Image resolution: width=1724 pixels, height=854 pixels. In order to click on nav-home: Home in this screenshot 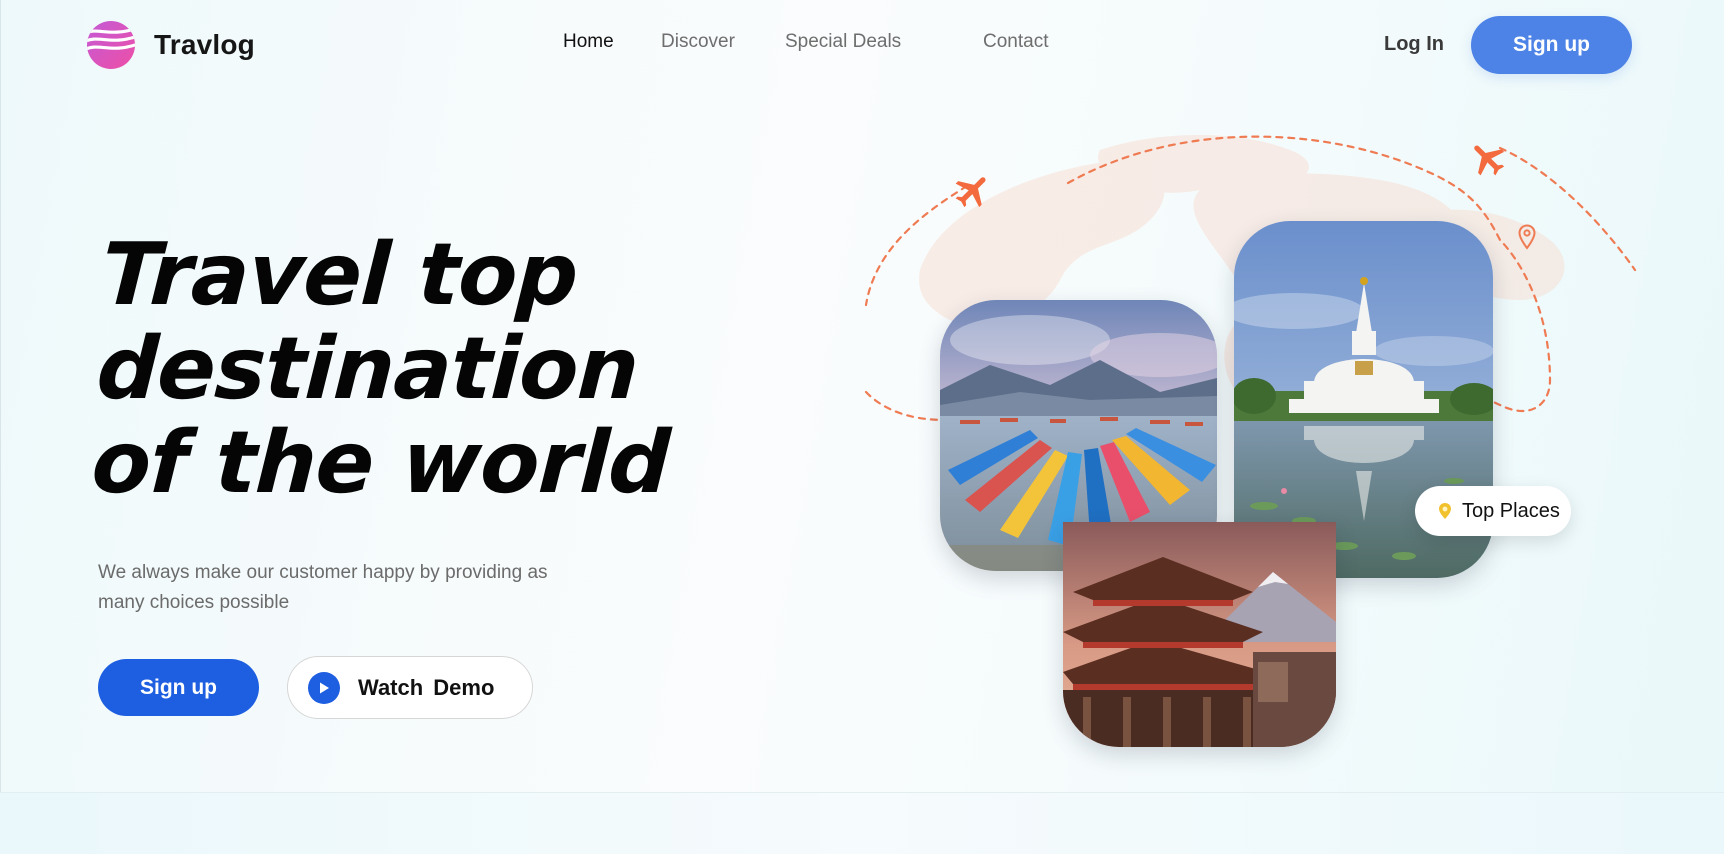, I will do `click(588, 42)`.